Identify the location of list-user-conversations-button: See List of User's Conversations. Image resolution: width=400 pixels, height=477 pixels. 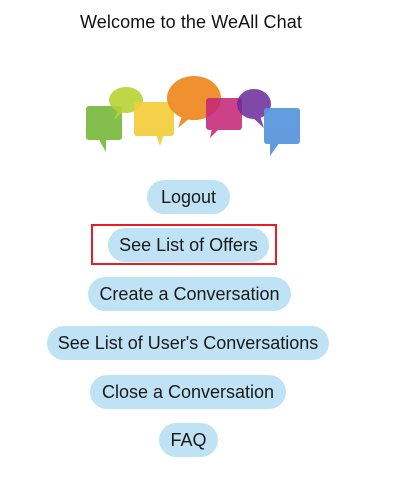
(188, 343).